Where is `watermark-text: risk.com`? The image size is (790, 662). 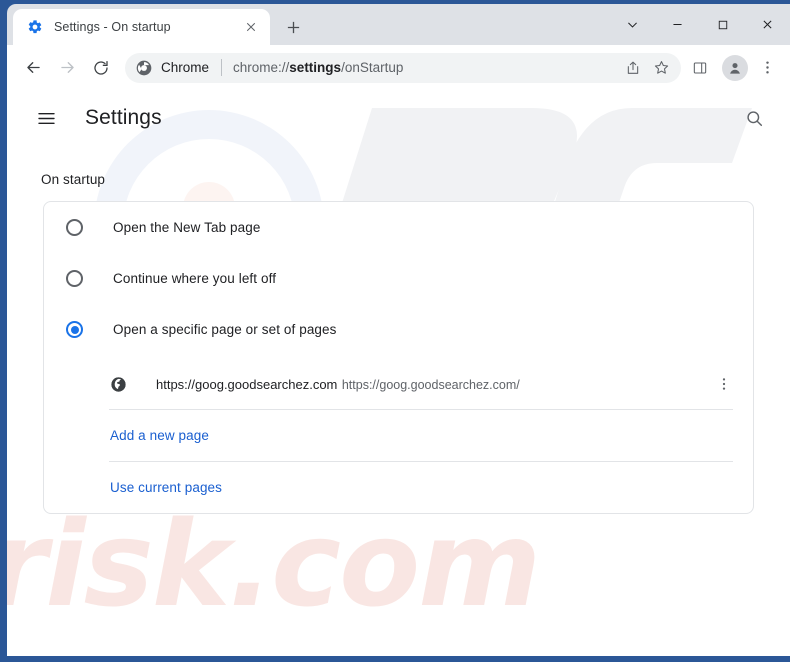 watermark-text: risk.com is located at coordinates (274, 564).